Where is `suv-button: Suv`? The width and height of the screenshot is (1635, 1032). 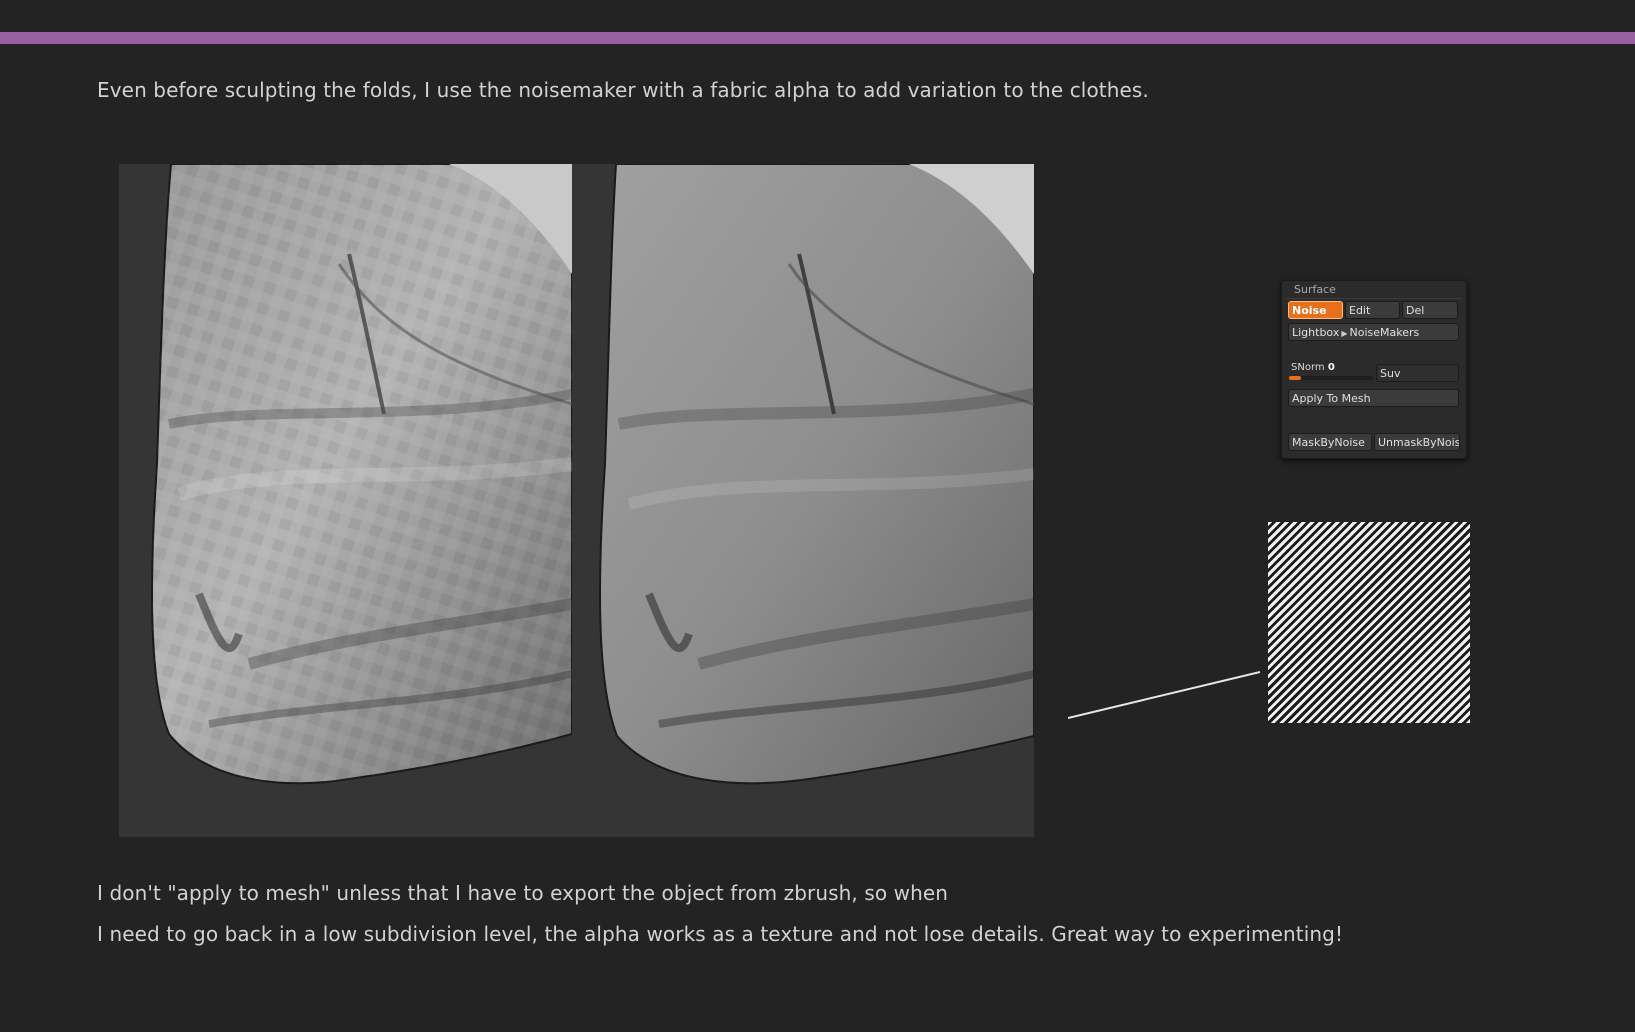
suv-button: Suv is located at coordinates (1417, 373).